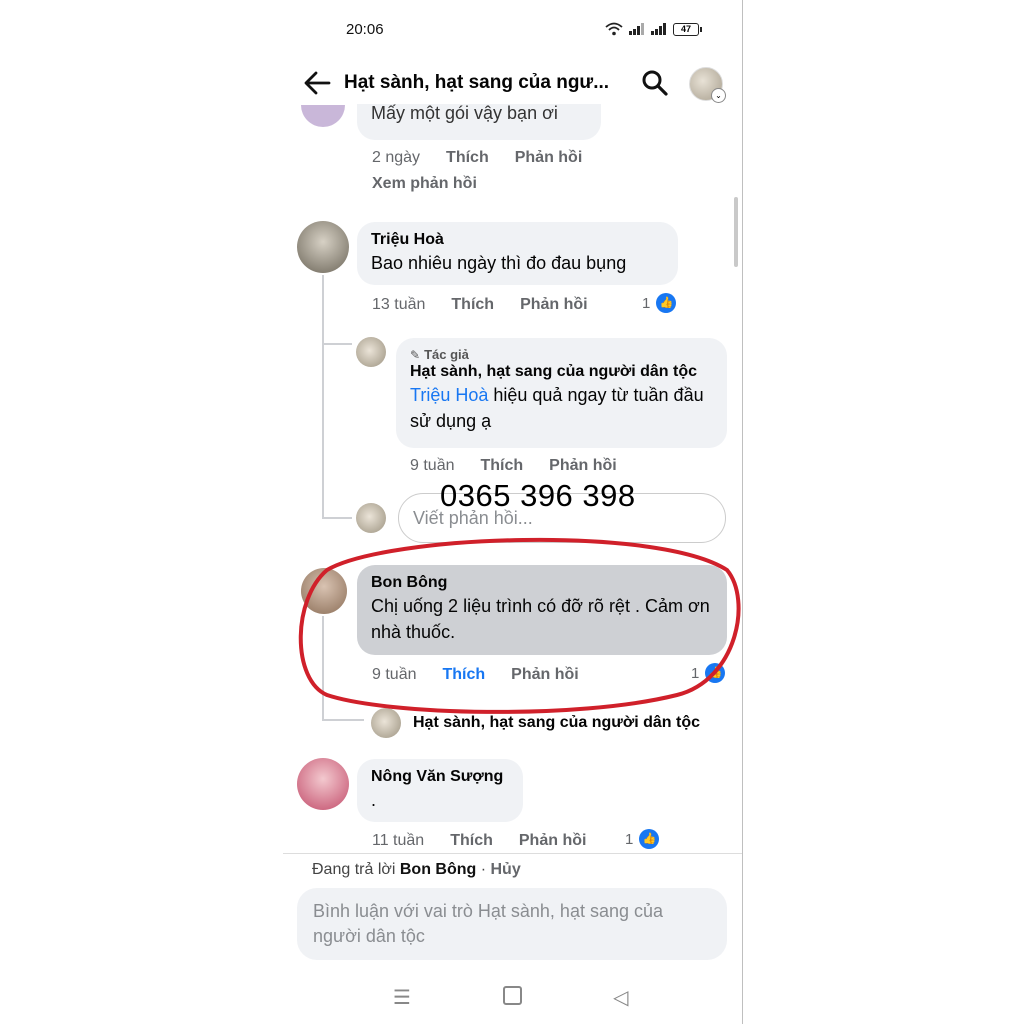 This screenshot has height=1024, width=1024. I want to click on reply-author: Hạt sành, hạt sang của người dân tộc, so click(556, 723).